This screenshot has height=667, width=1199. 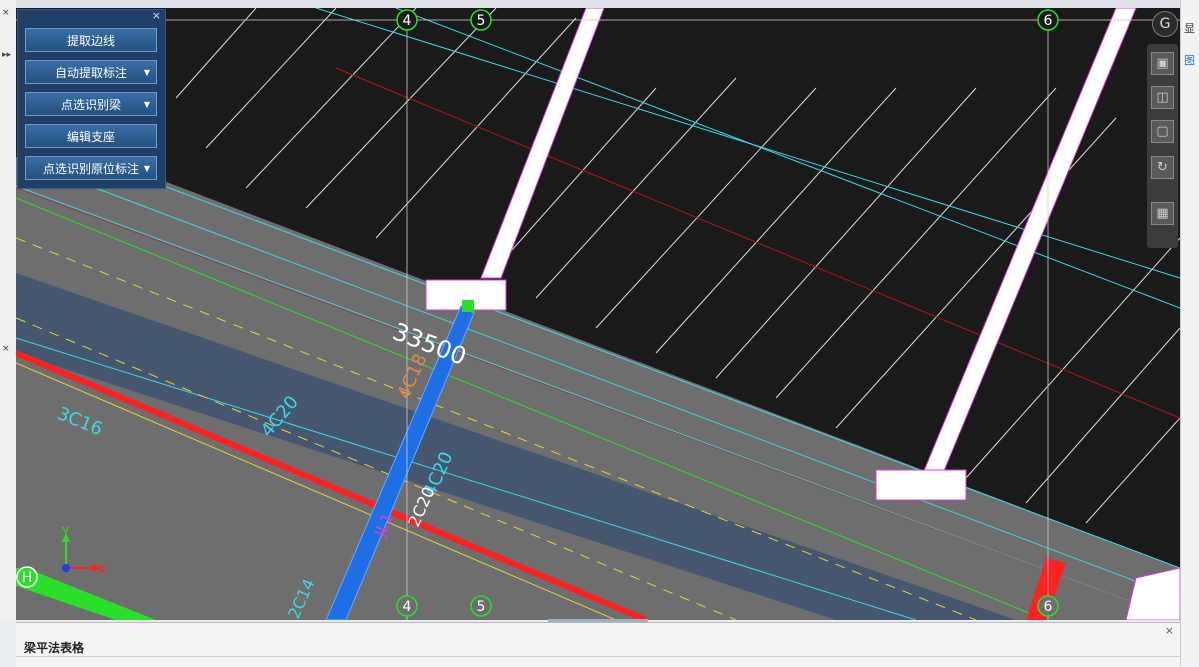 I want to click on axis-bubble-top-5: 5, so click(x=481, y=20).